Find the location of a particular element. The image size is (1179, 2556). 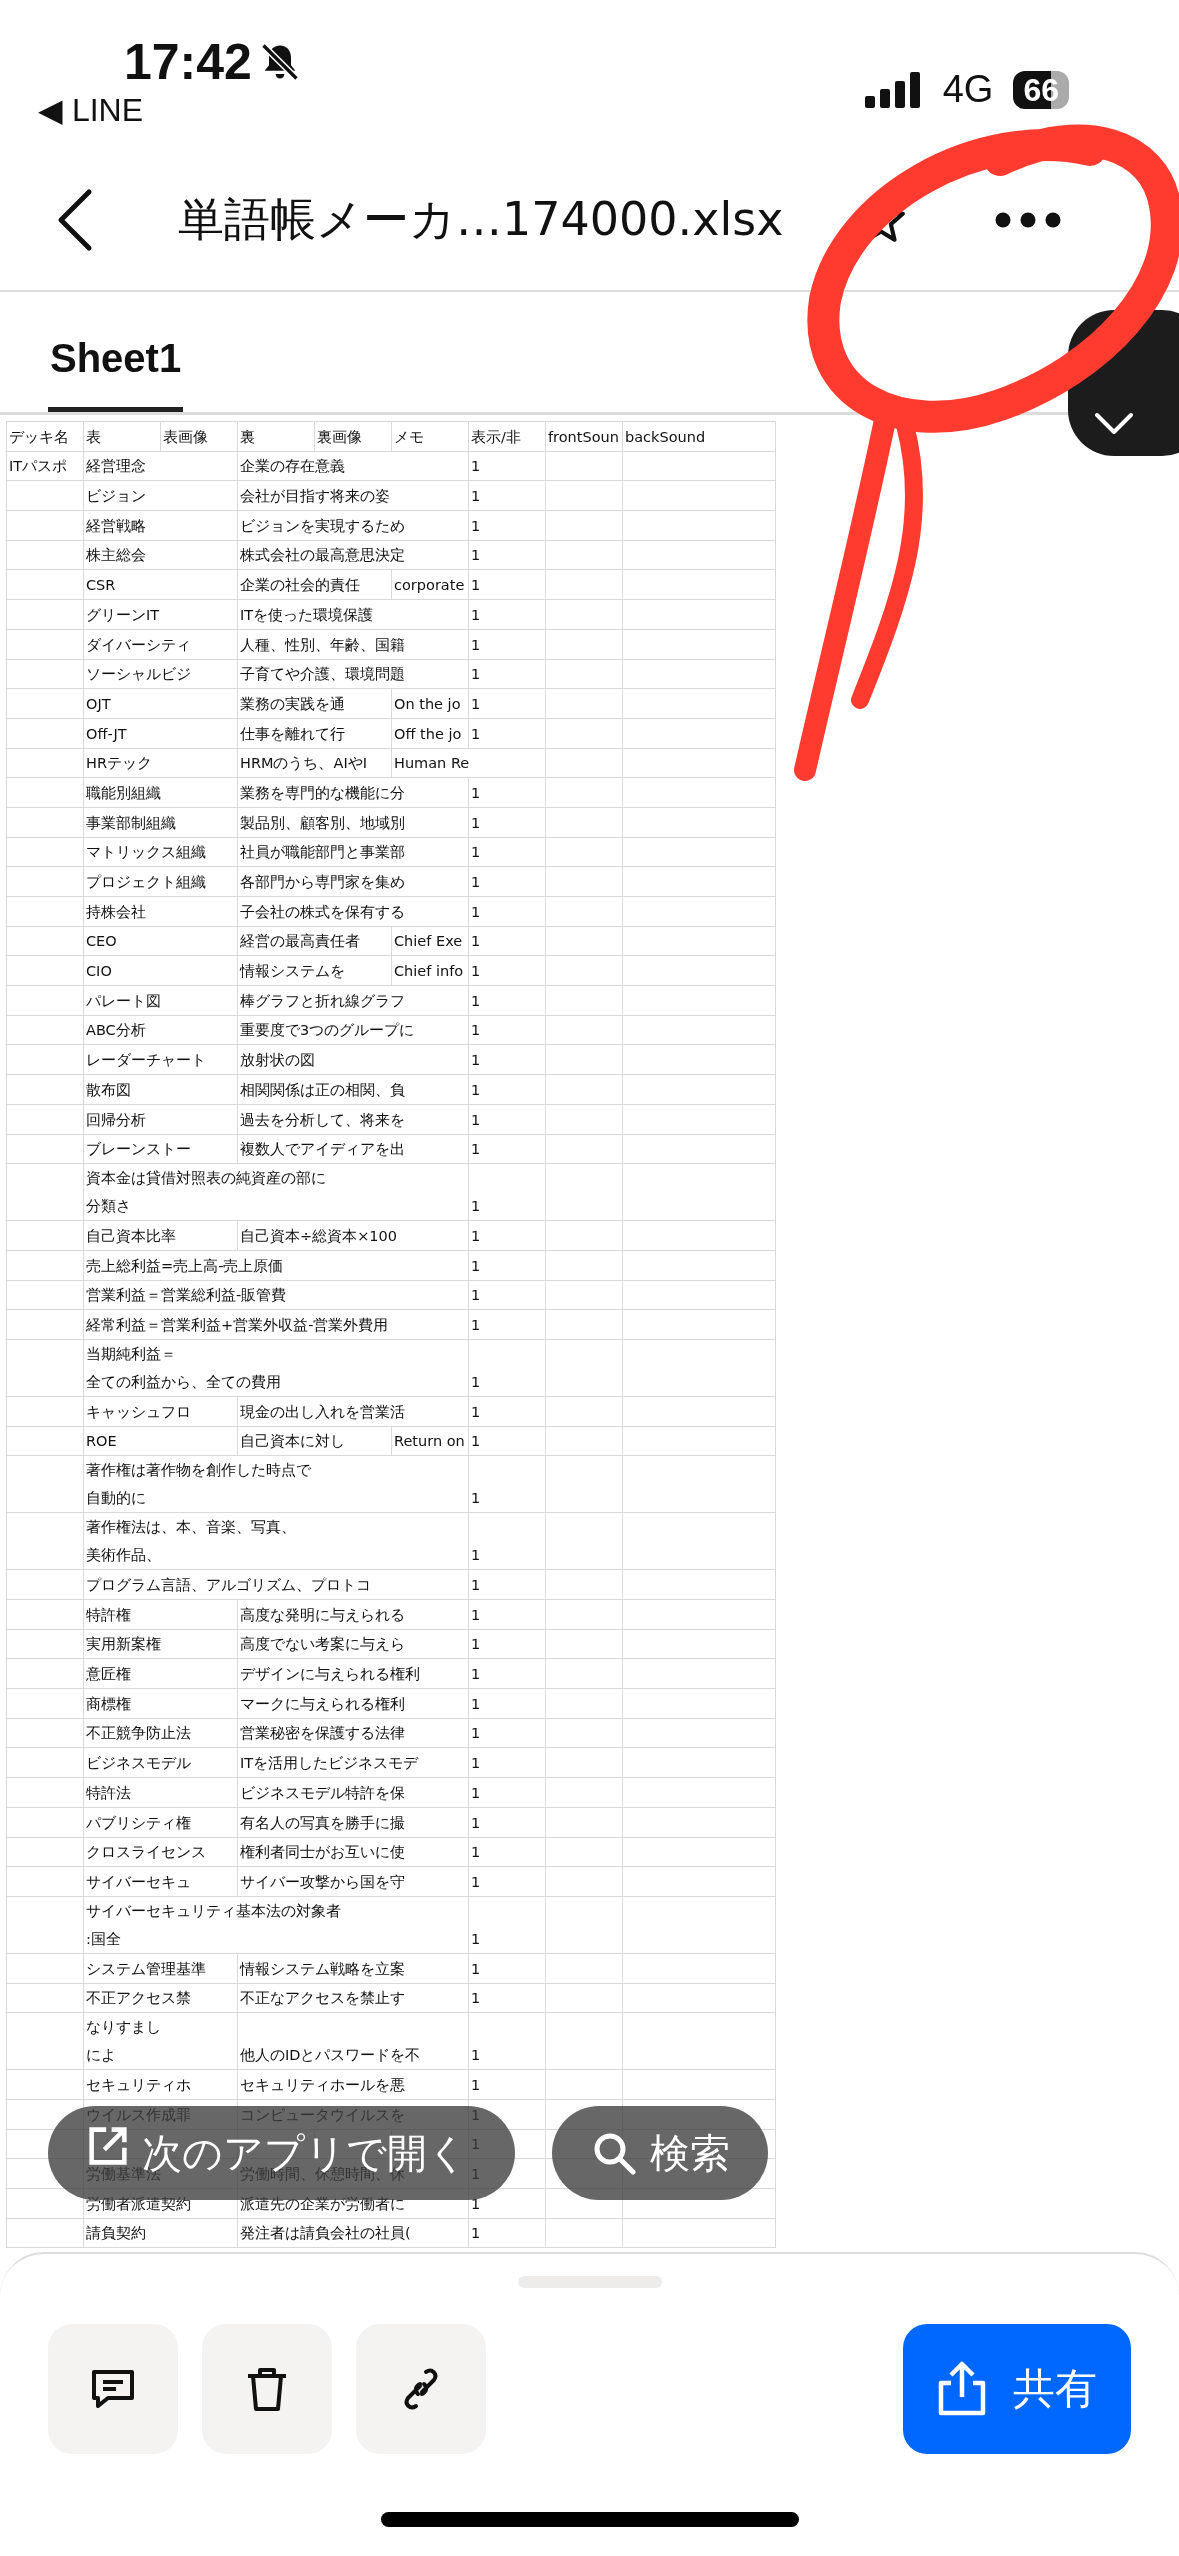

table-cell: 売上総利益=売上高-売上原価 is located at coordinates (276, 1265).